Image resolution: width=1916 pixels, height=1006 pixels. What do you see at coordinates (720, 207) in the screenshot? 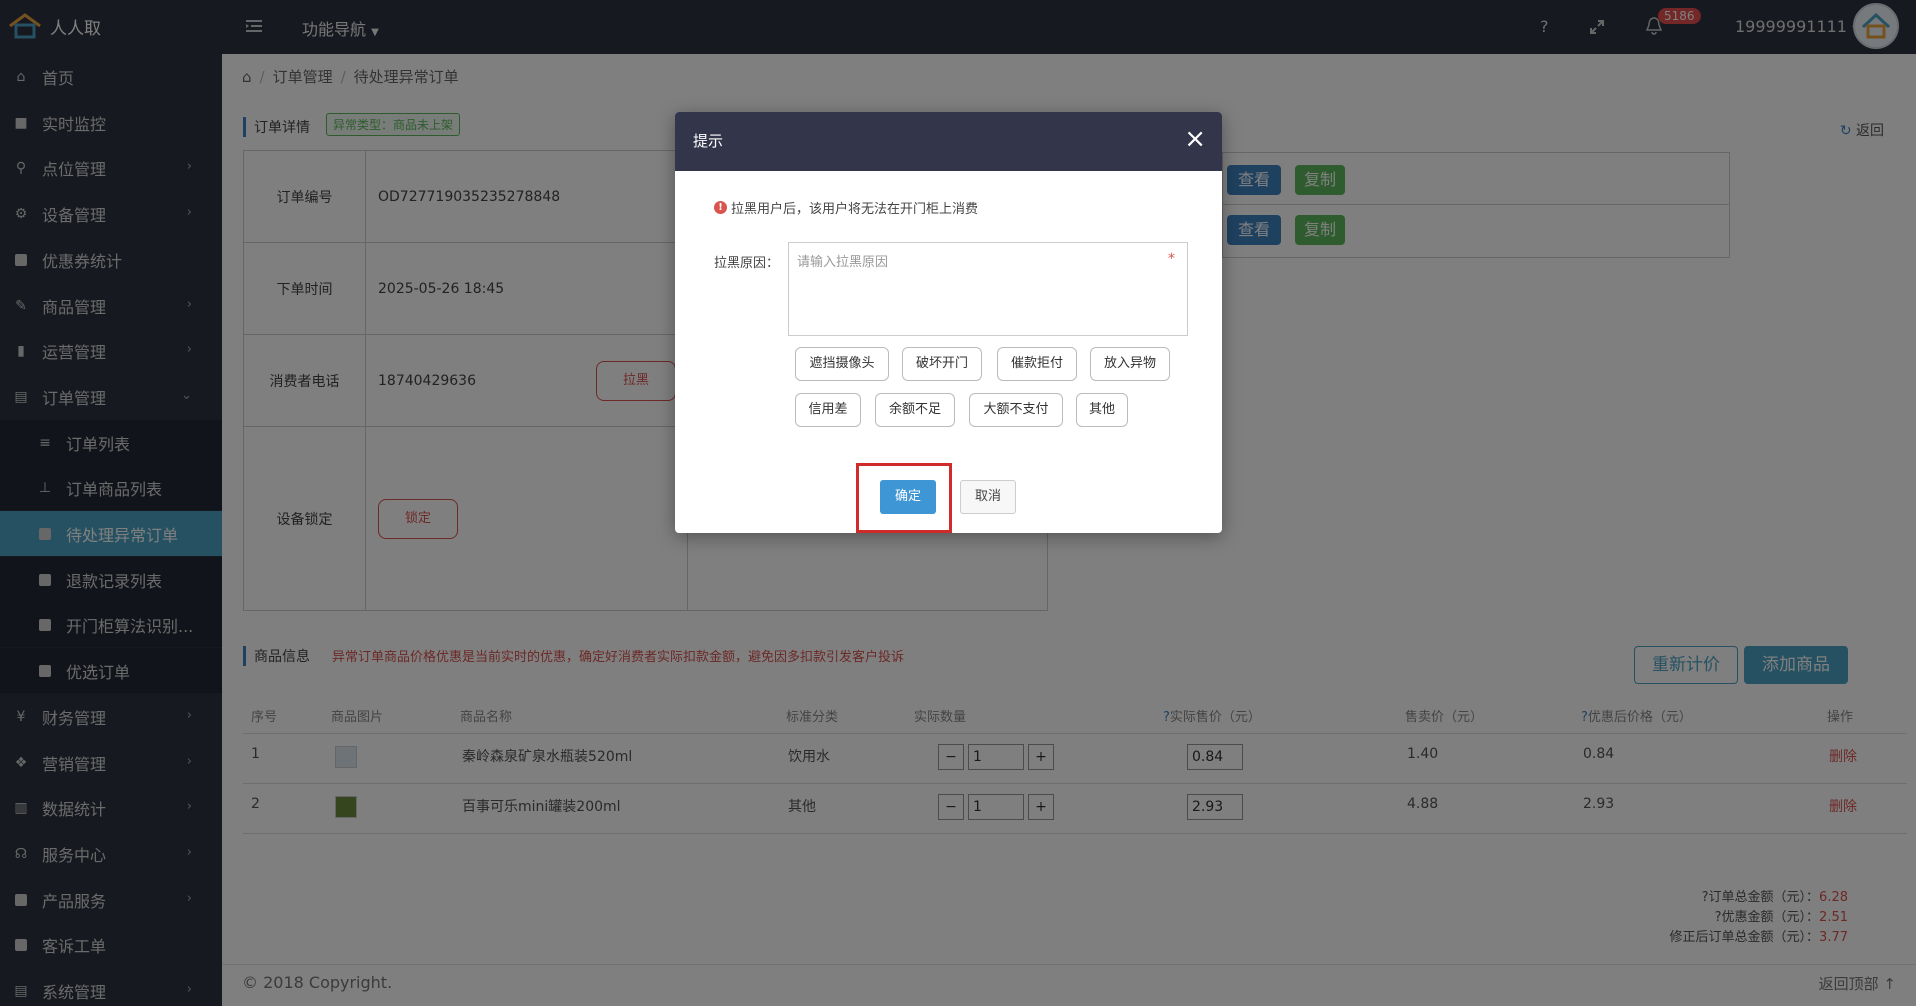
I see `alert-icon: !` at bounding box center [720, 207].